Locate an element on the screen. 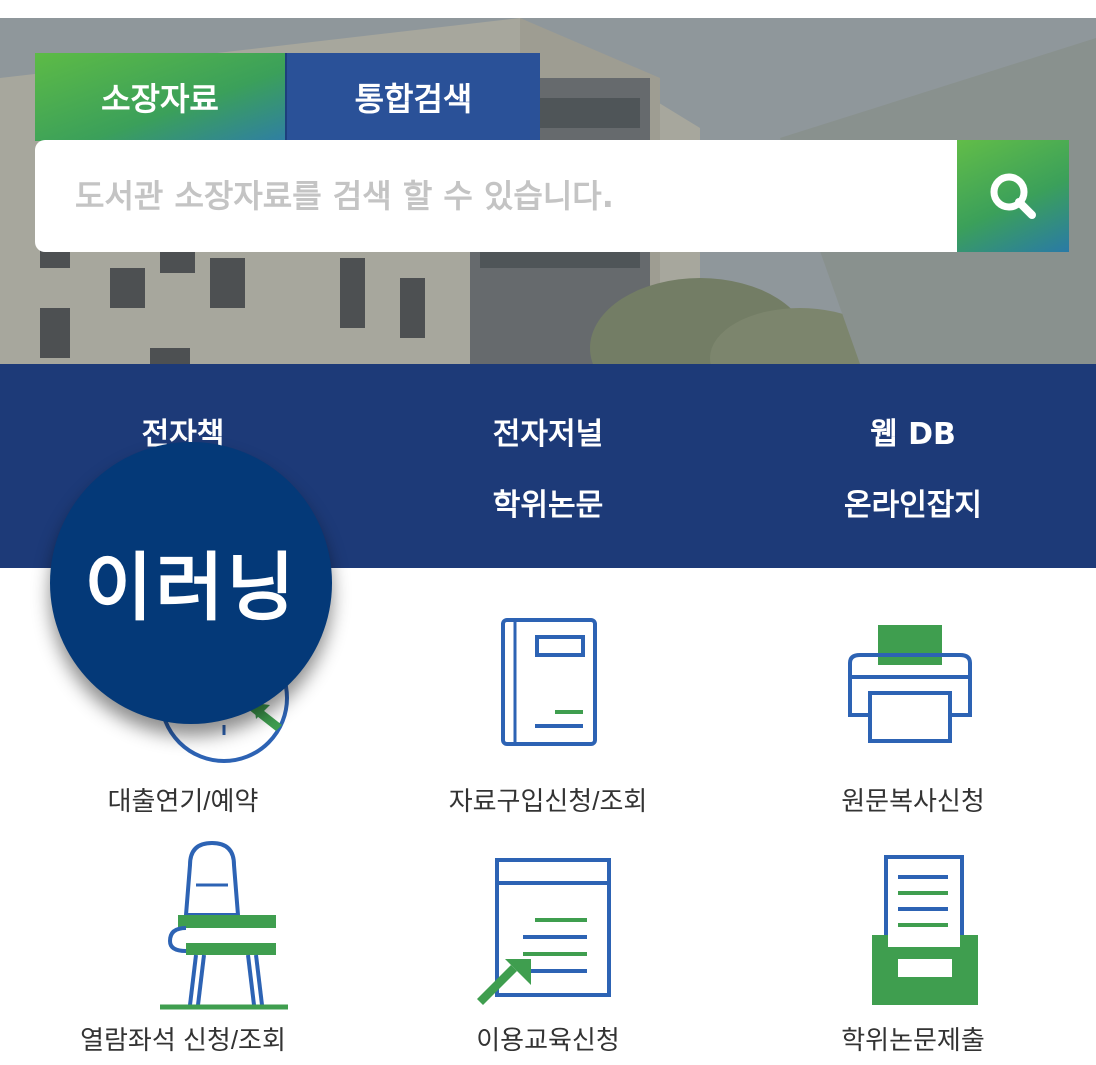 The height and width of the screenshot is (1065, 1096). service-copy-request: 원문복사신청 is located at coordinates (913, 700).